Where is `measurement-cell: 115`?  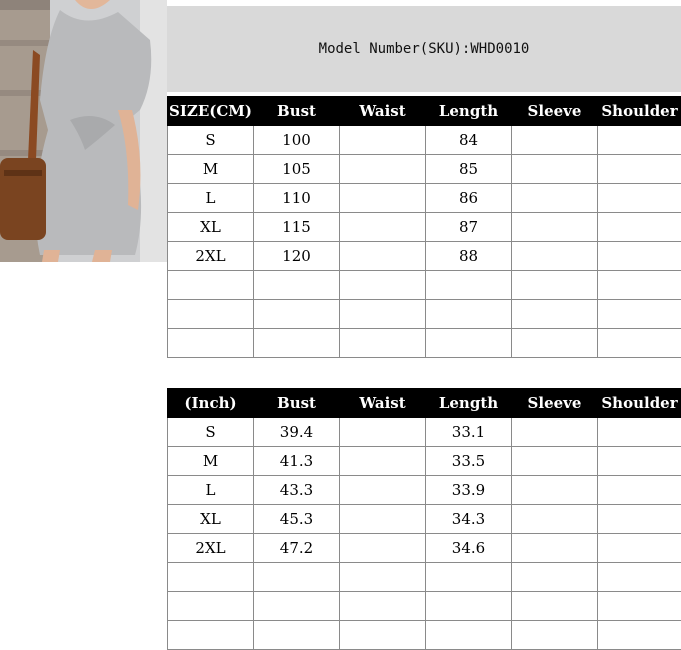
measurement-cell: 115 is located at coordinates (297, 227).